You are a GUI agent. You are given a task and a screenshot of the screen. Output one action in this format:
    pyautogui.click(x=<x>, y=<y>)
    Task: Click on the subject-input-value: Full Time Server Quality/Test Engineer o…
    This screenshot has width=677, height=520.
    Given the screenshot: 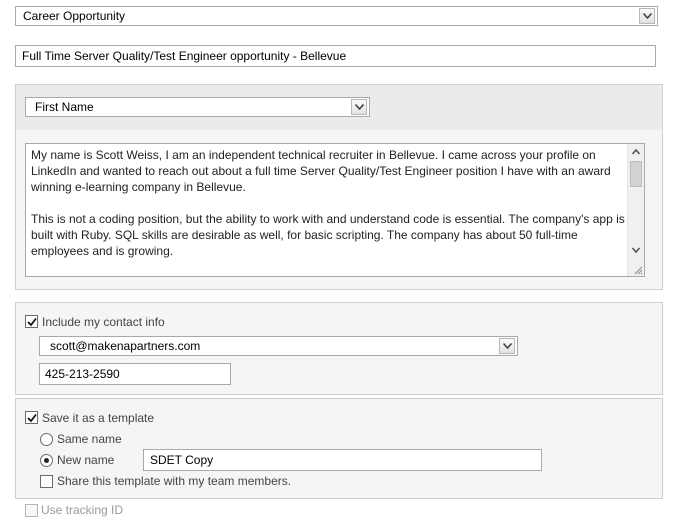 What is the action you would take?
    pyautogui.click(x=184, y=56)
    